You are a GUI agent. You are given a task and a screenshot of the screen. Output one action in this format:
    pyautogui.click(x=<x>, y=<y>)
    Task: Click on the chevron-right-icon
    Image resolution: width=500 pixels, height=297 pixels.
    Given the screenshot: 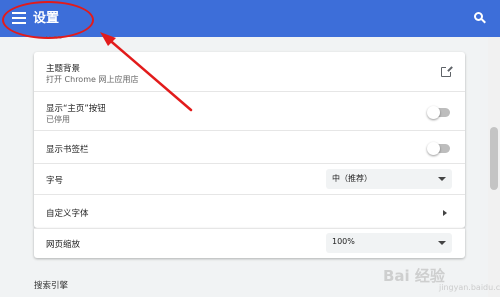 What is the action you would take?
    pyautogui.click(x=445, y=213)
    